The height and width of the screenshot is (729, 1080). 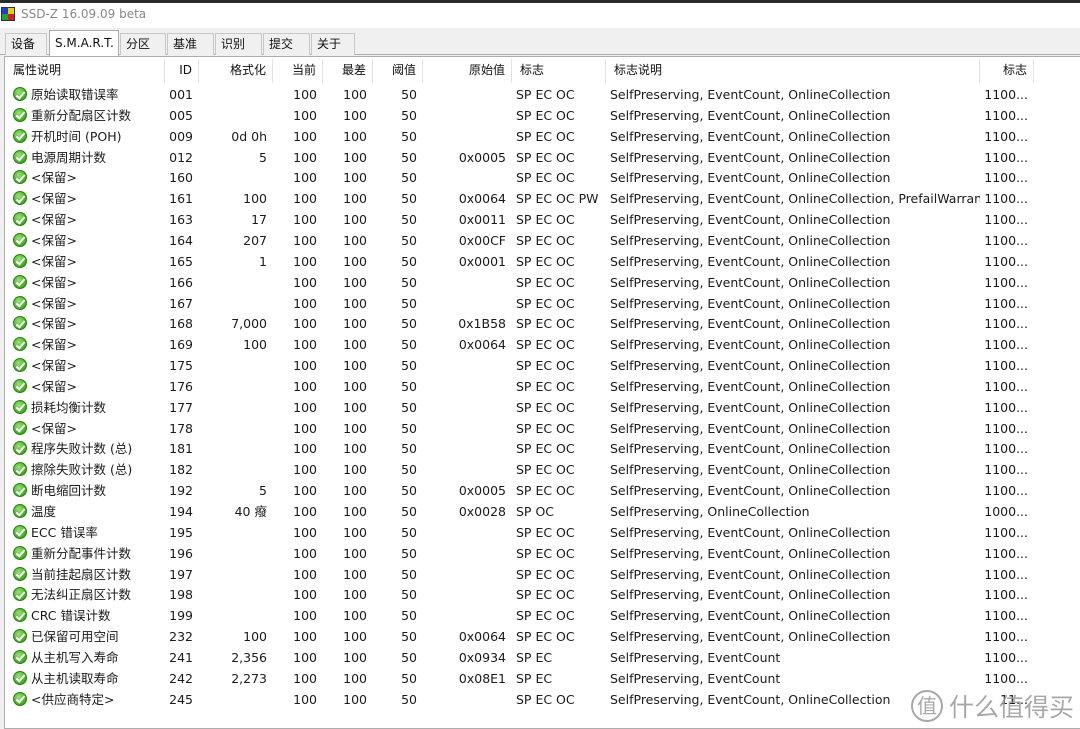 I want to click on attribute-cell: <保留>, so click(x=54, y=428).